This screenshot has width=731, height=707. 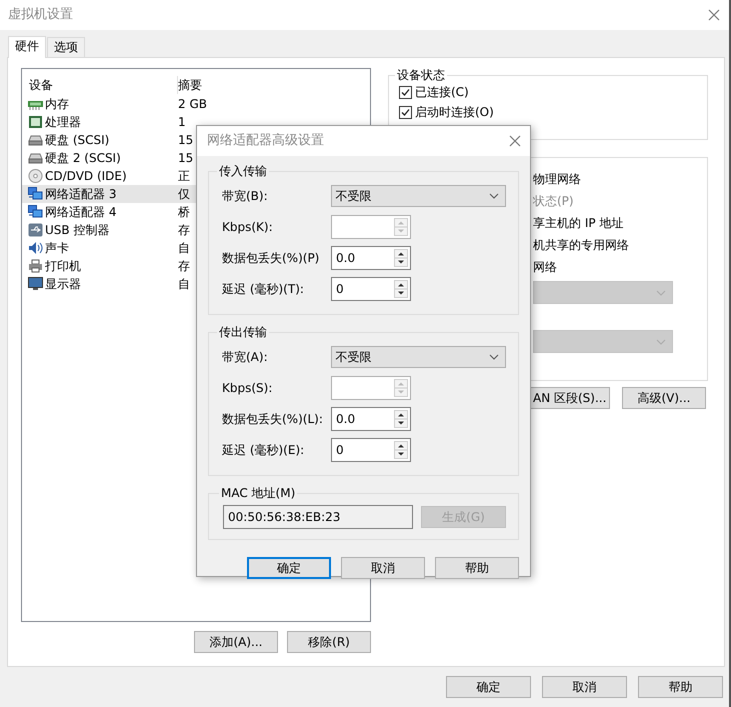 What do you see at coordinates (57, 104) in the screenshot?
I see `device-name: 内存` at bounding box center [57, 104].